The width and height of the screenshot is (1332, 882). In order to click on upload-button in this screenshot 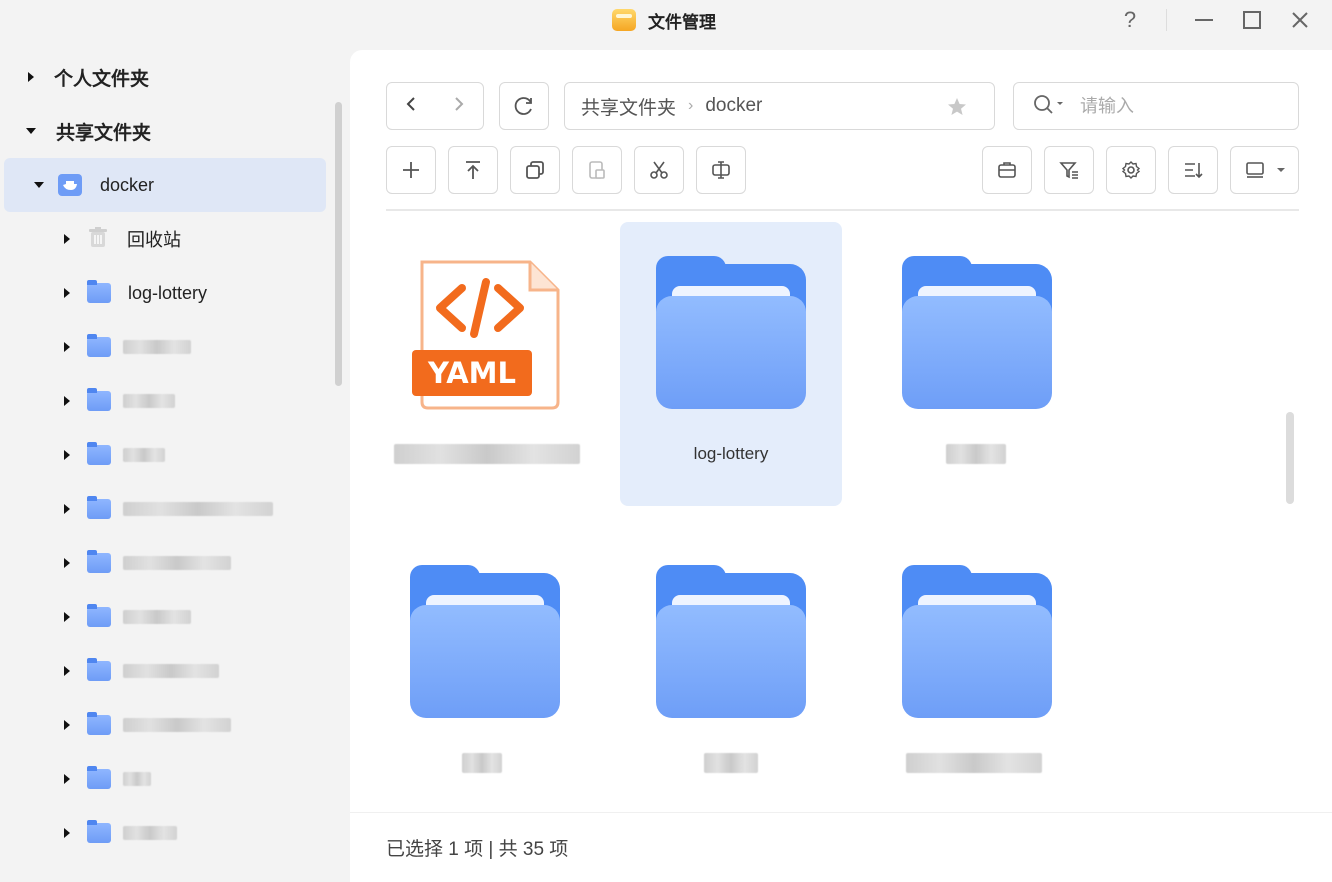, I will do `click(473, 170)`.